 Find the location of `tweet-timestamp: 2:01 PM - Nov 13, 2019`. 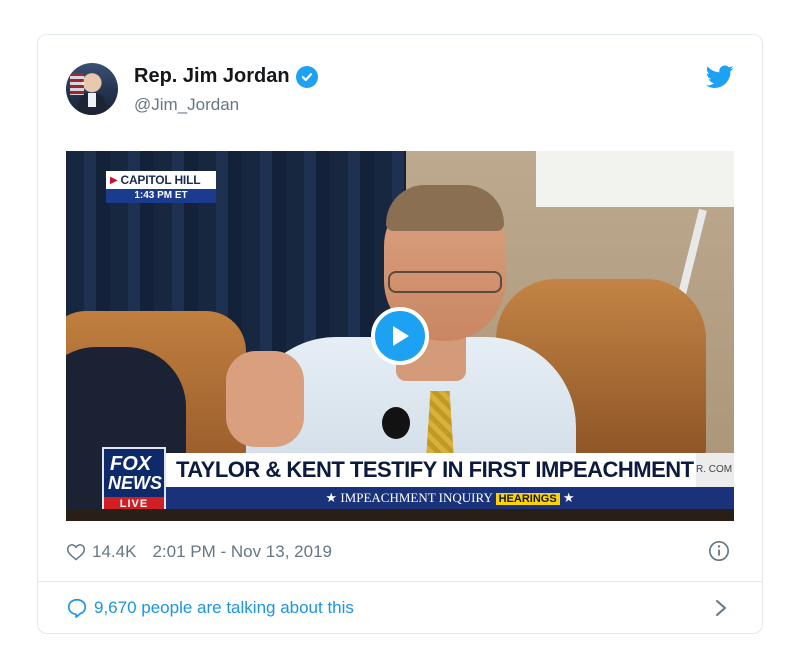

tweet-timestamp: 2:01 PM - Nov 13, 2019 is located at coordinates (242, 552).